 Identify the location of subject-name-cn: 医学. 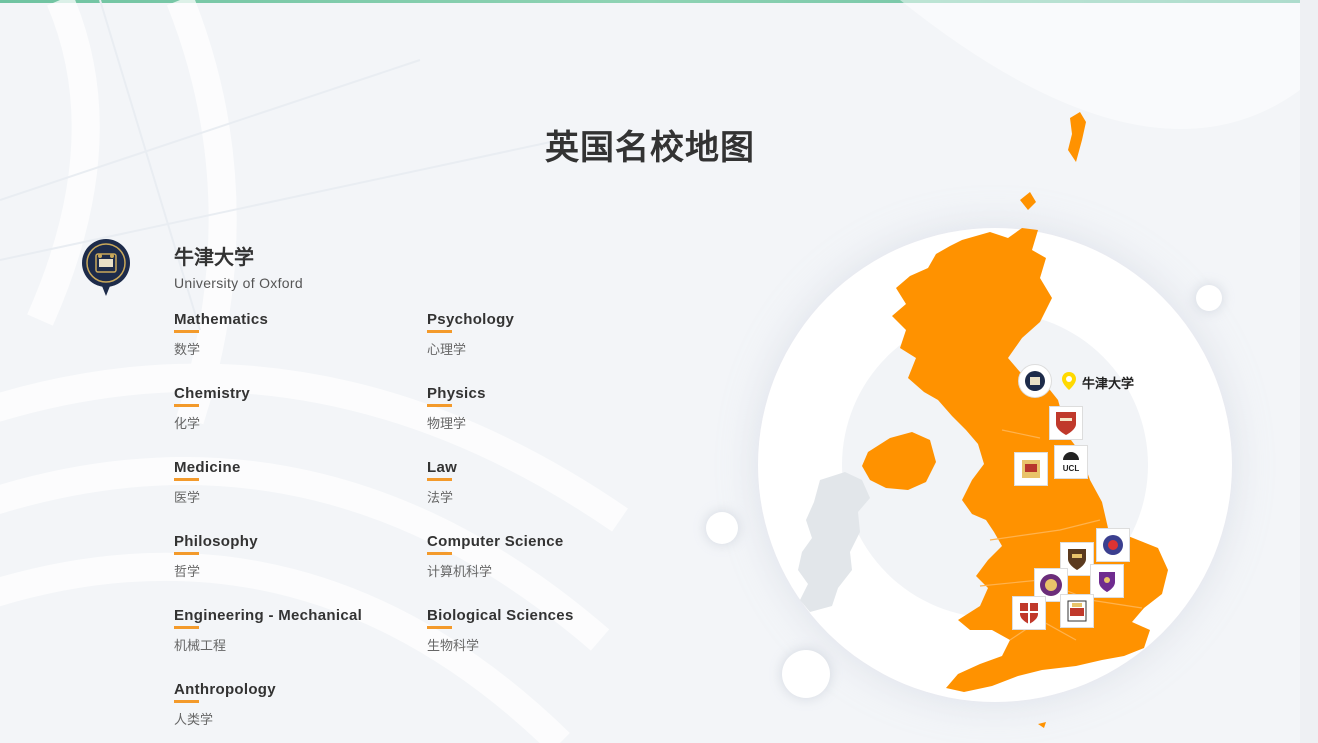
(187, 498).